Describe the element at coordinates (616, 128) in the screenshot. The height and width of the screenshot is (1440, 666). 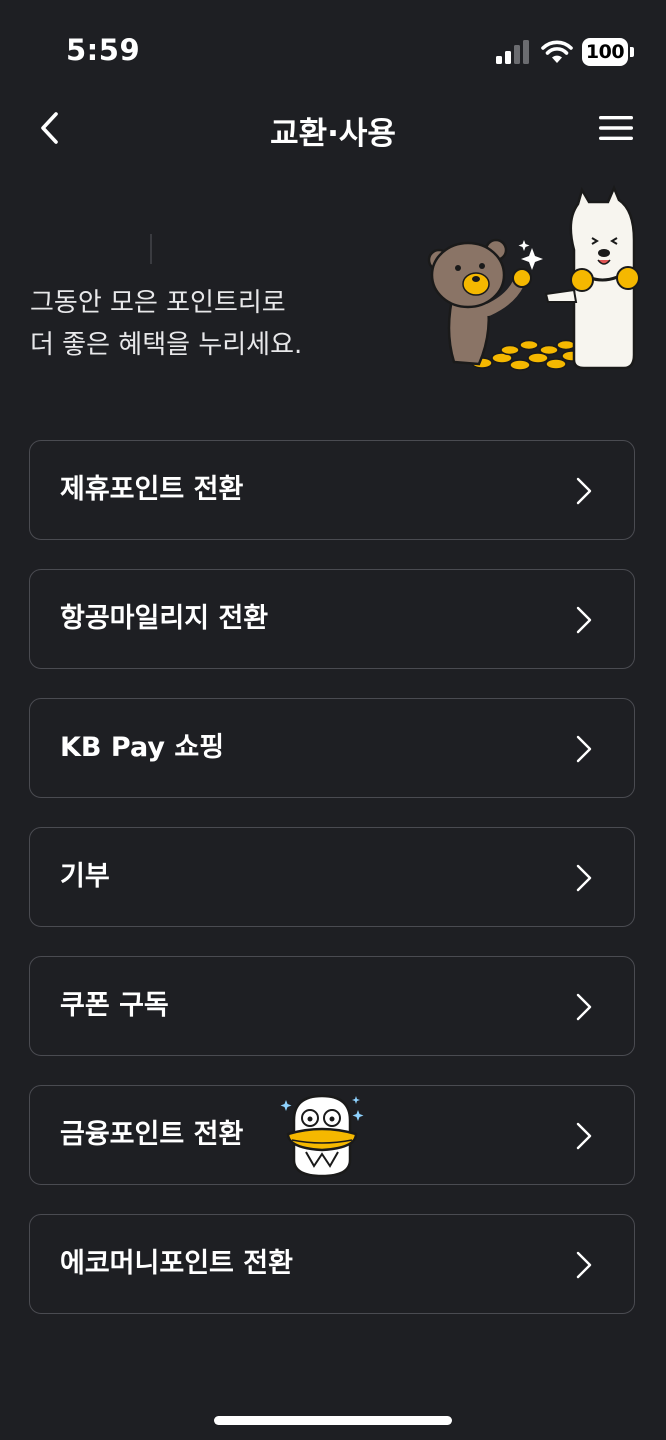
I see `hamburger-menu-icon` at that location.